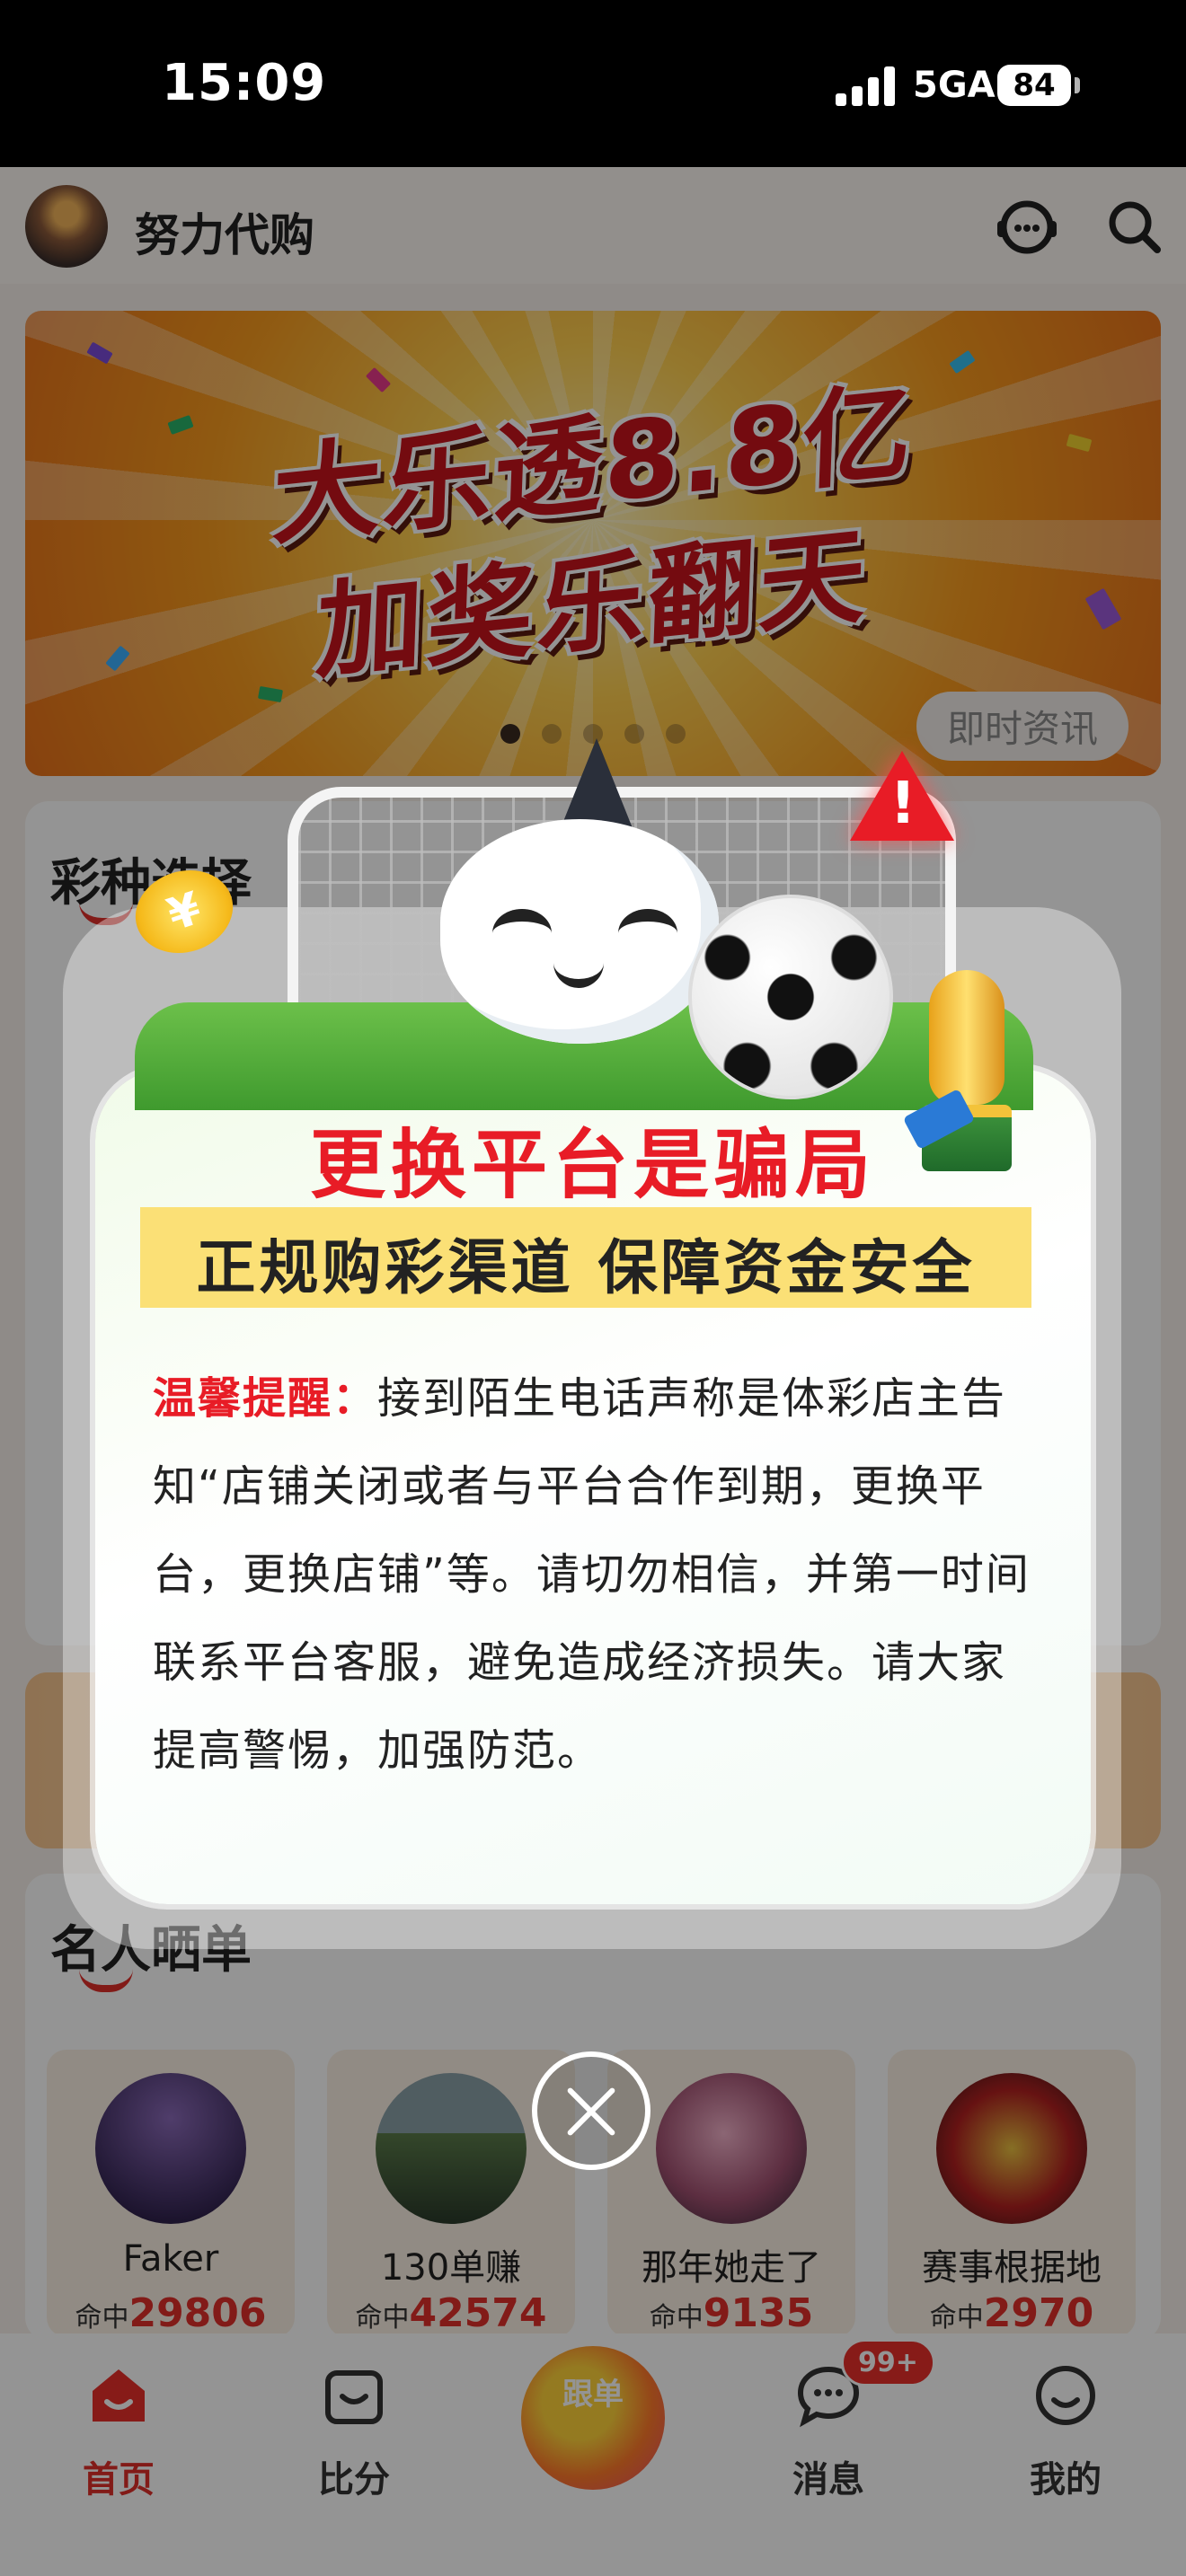 The height and width of the screenshot is (2576, 1186). Describe the element at coordinates (954, 85) in the screenshot. I see `network-type: 5GA` at that location.